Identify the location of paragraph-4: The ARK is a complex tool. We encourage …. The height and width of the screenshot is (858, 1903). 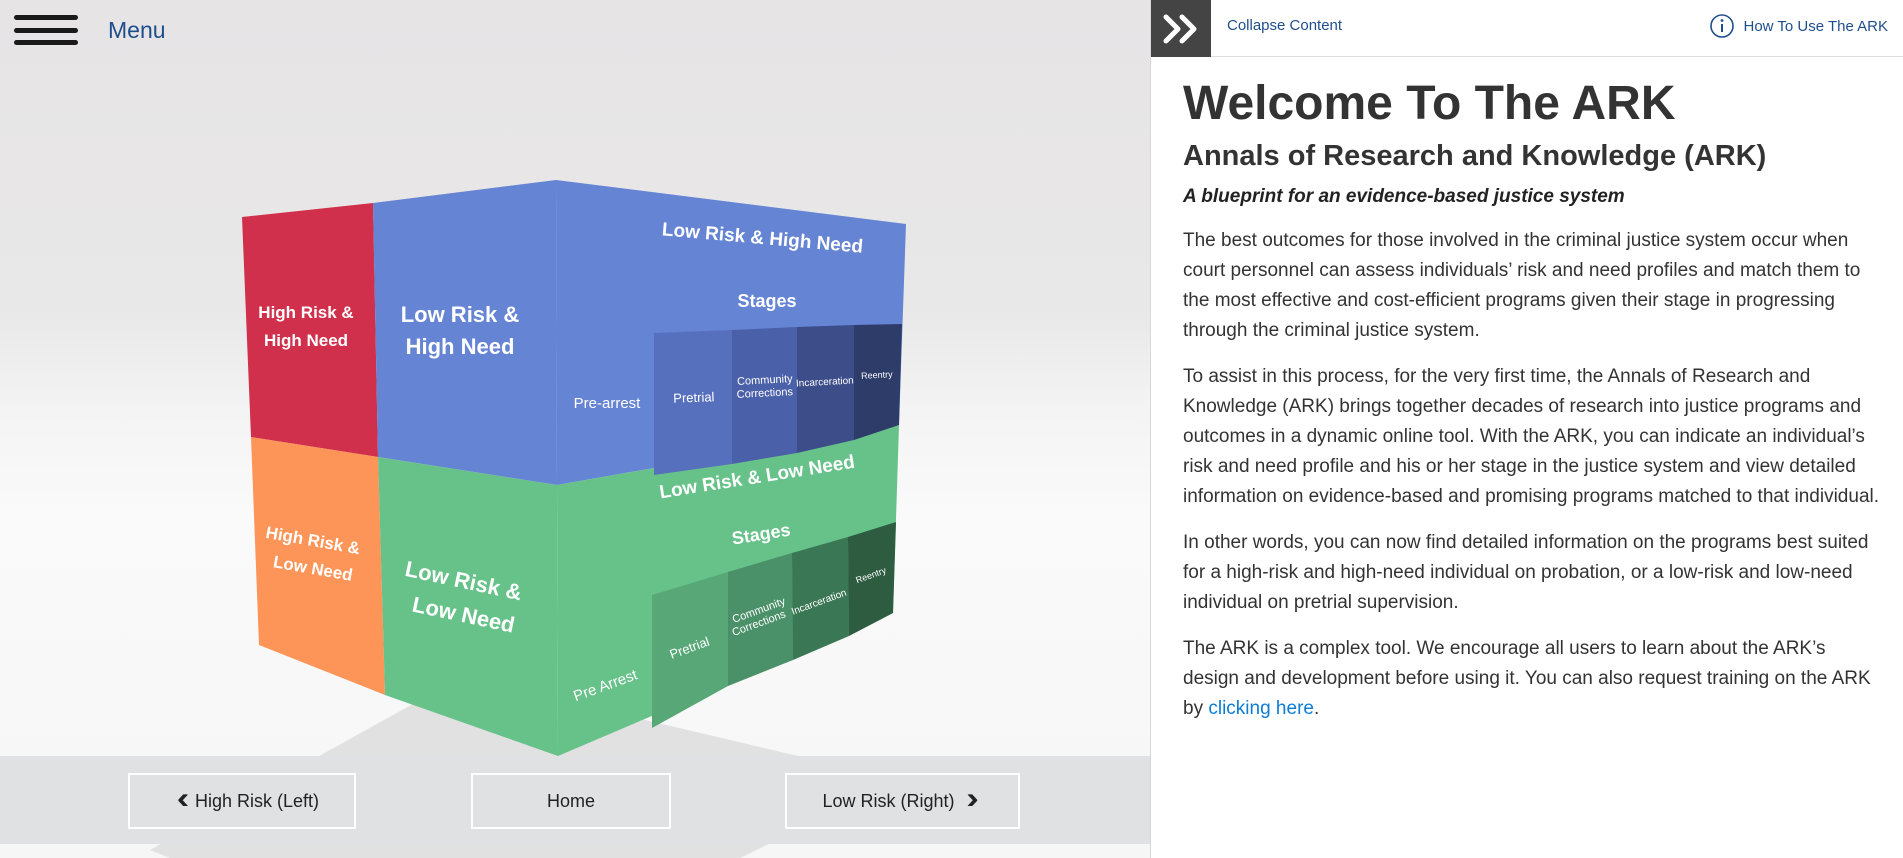
(1533, 679).